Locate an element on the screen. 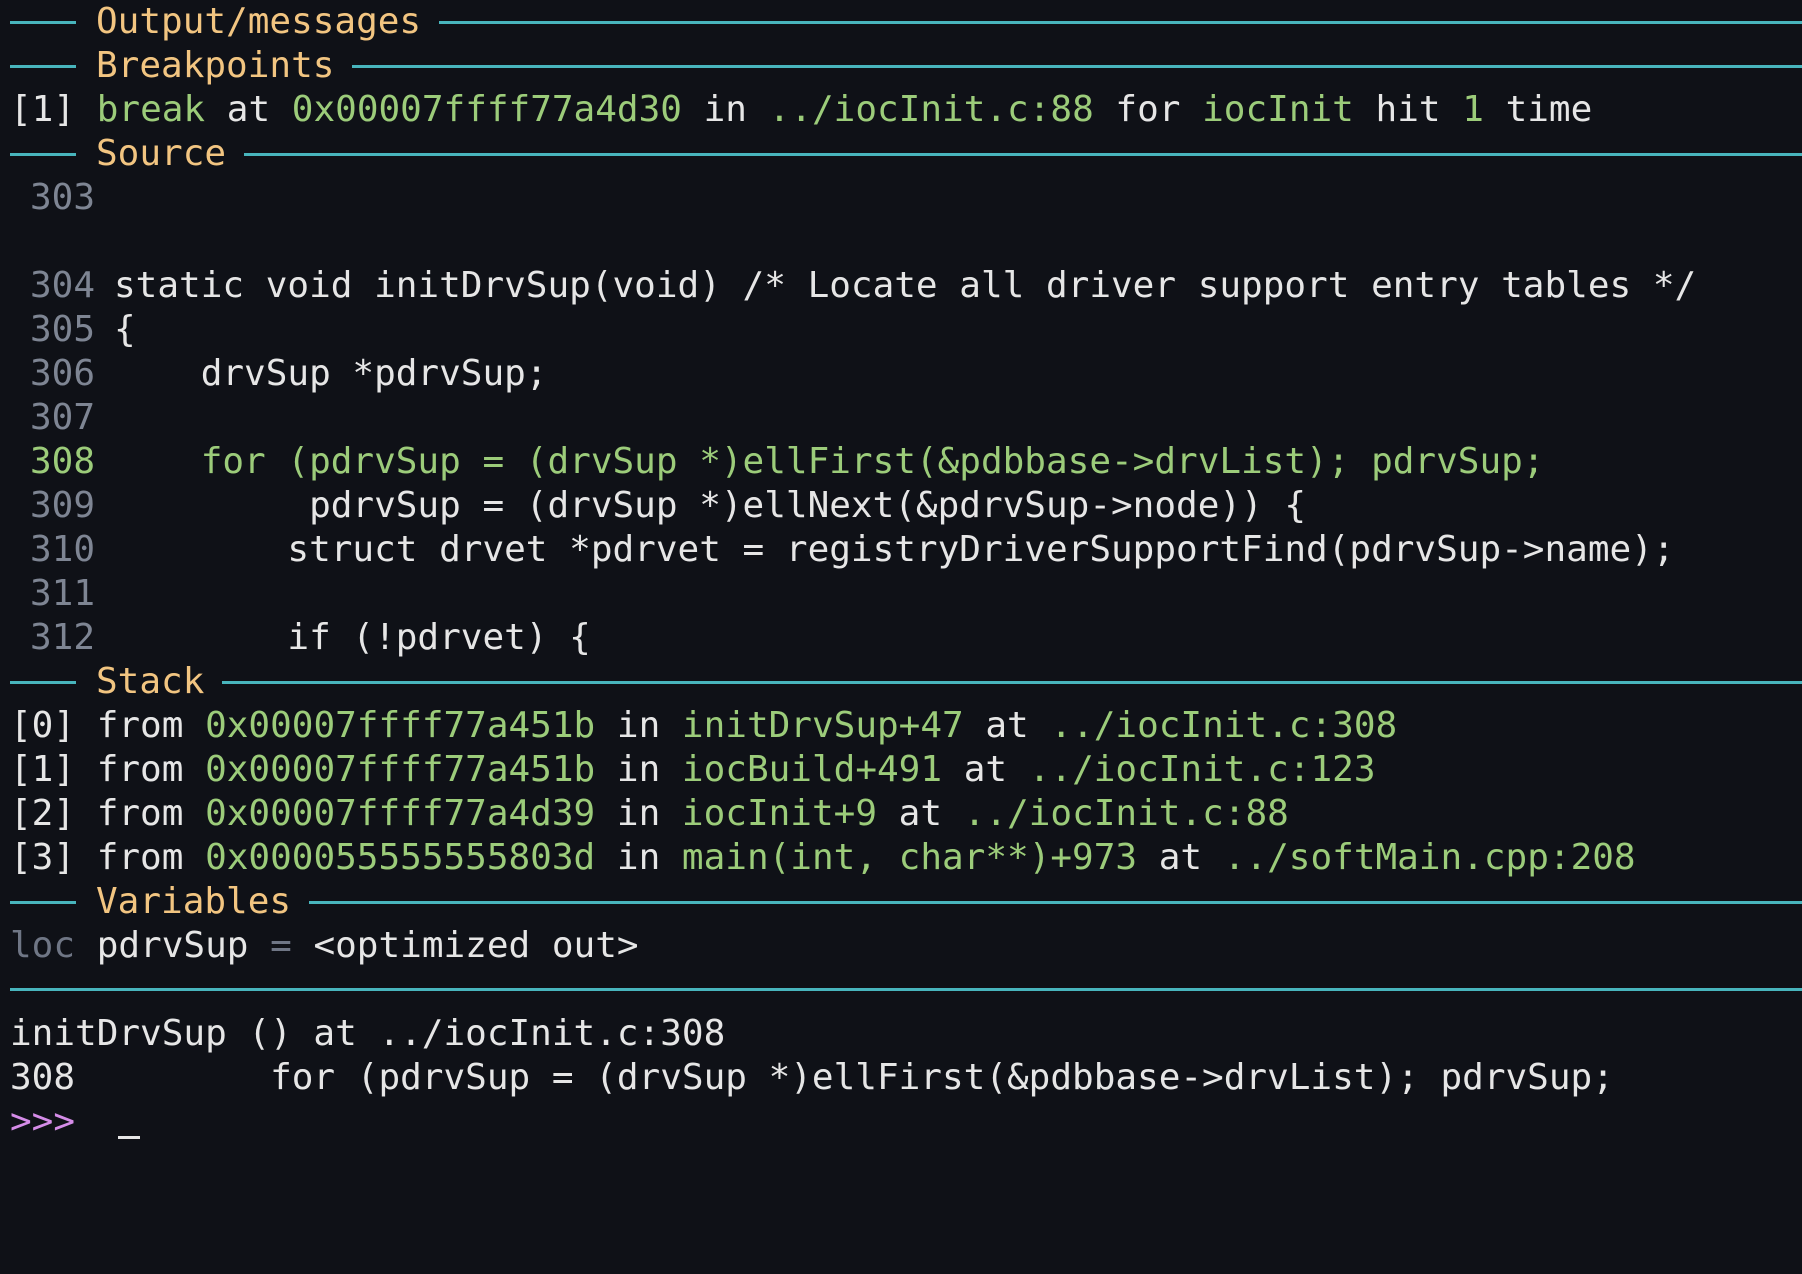  gdb-prompt: >>> is located at coordinates (43, 1121).